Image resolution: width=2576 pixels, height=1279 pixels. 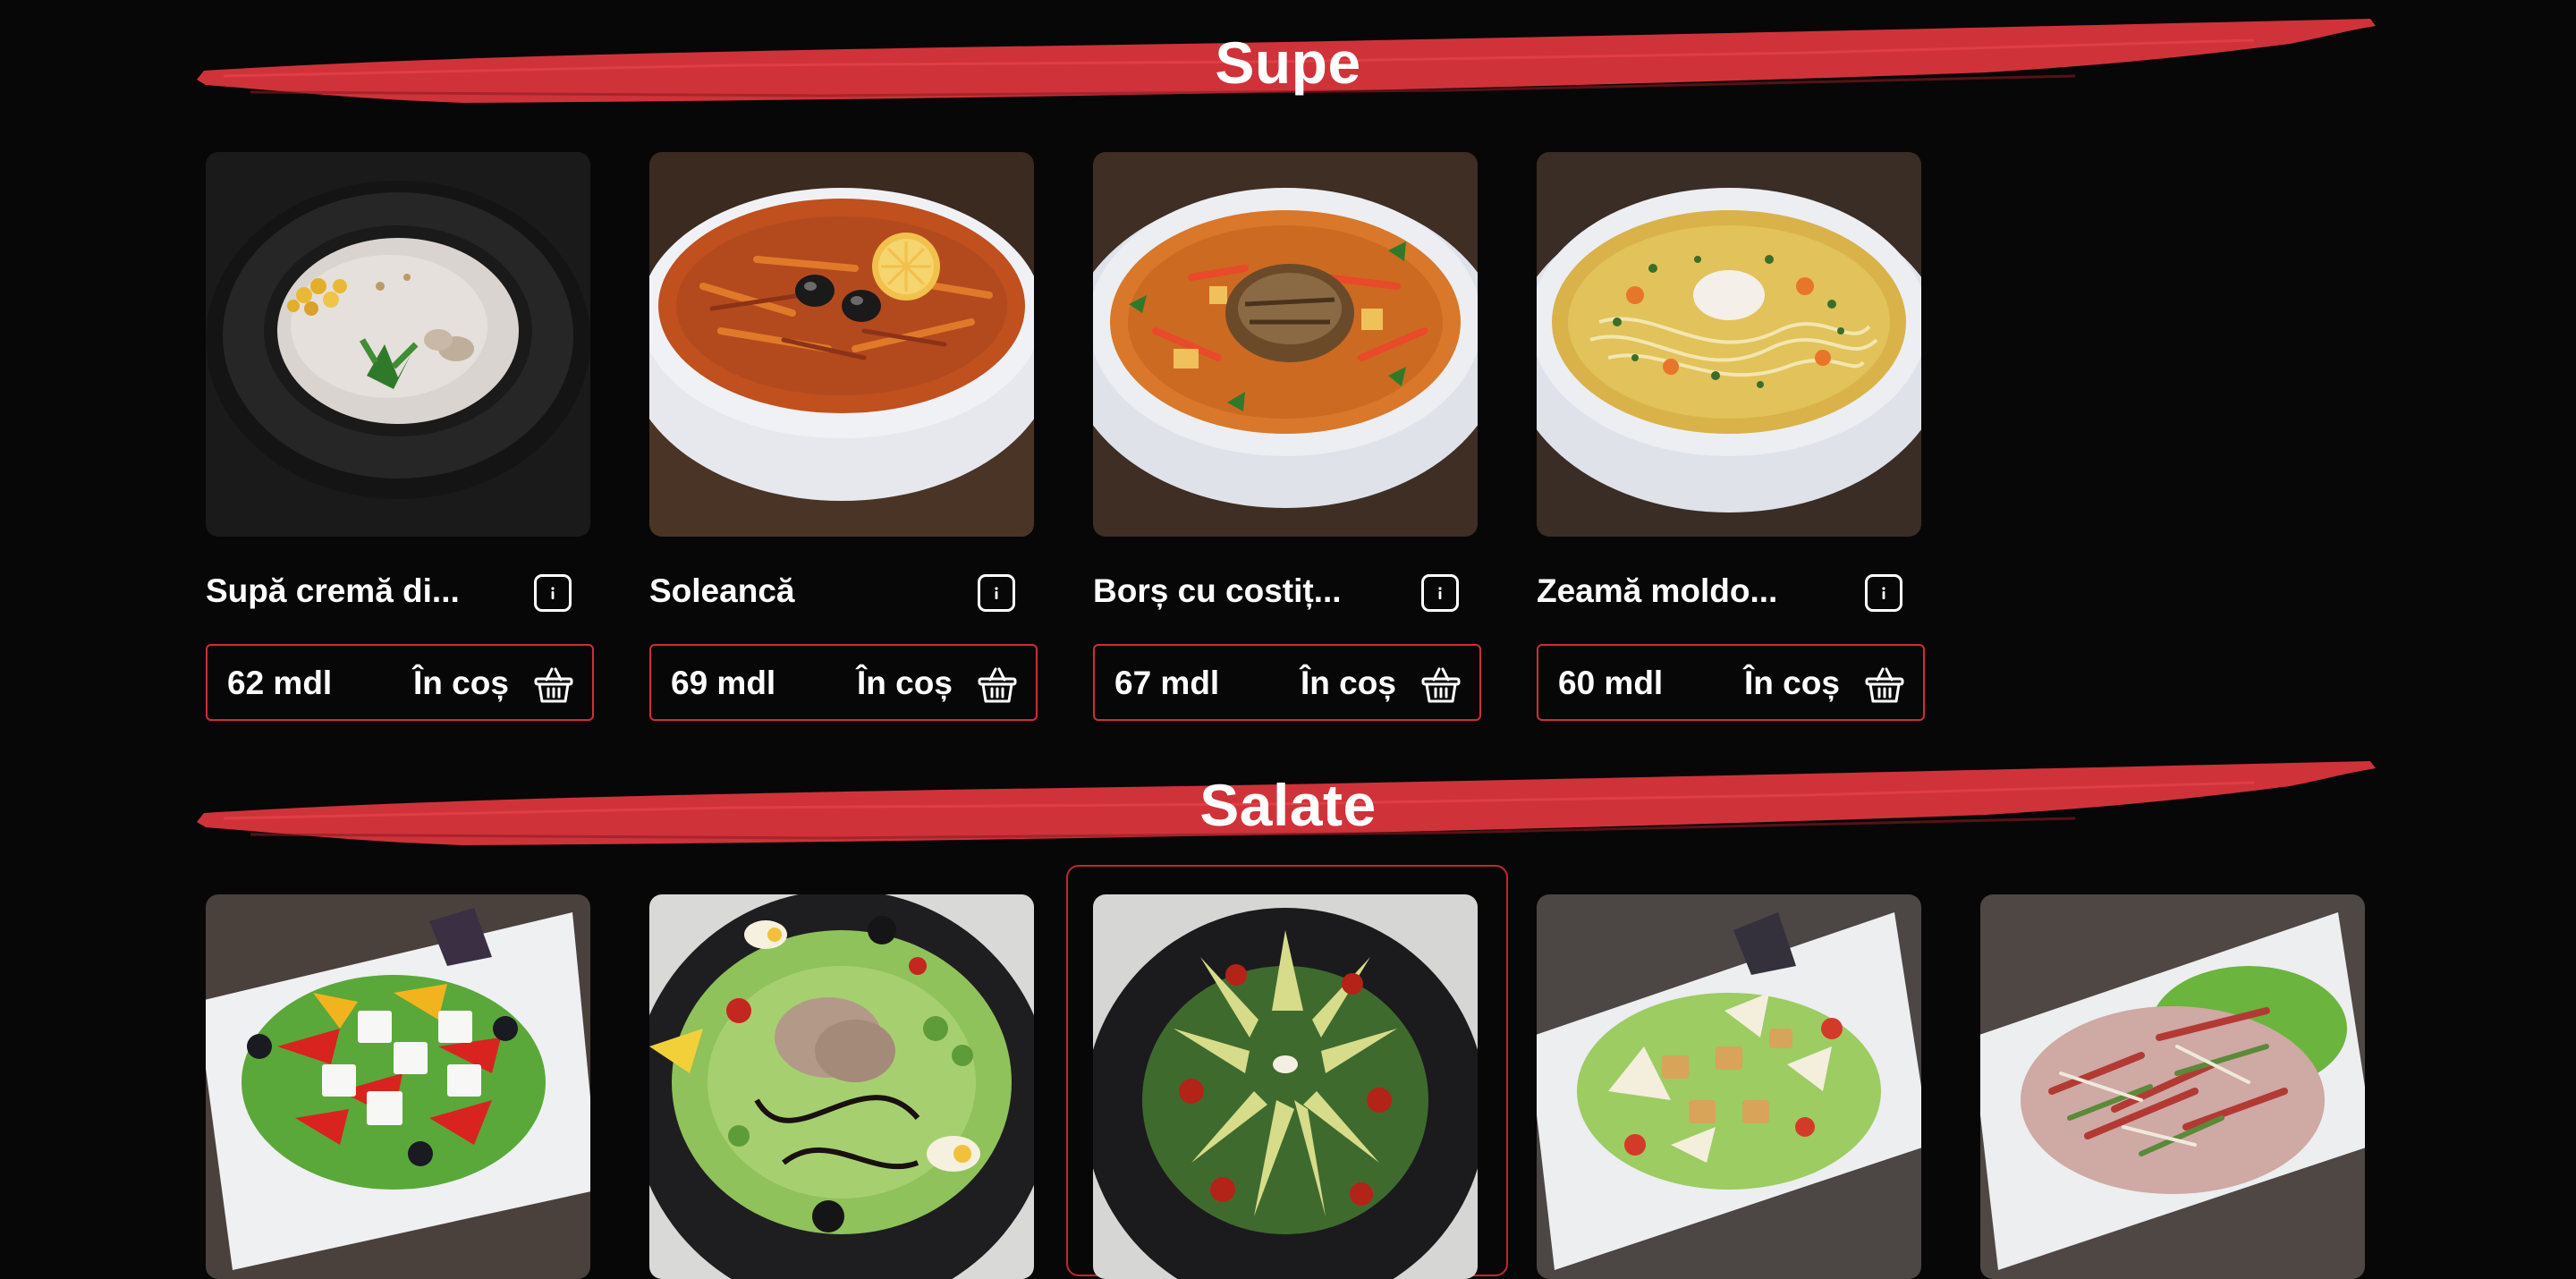 I want to click on add-to-cart-button: 69 mdl În coș, so click(x=843, y=682).